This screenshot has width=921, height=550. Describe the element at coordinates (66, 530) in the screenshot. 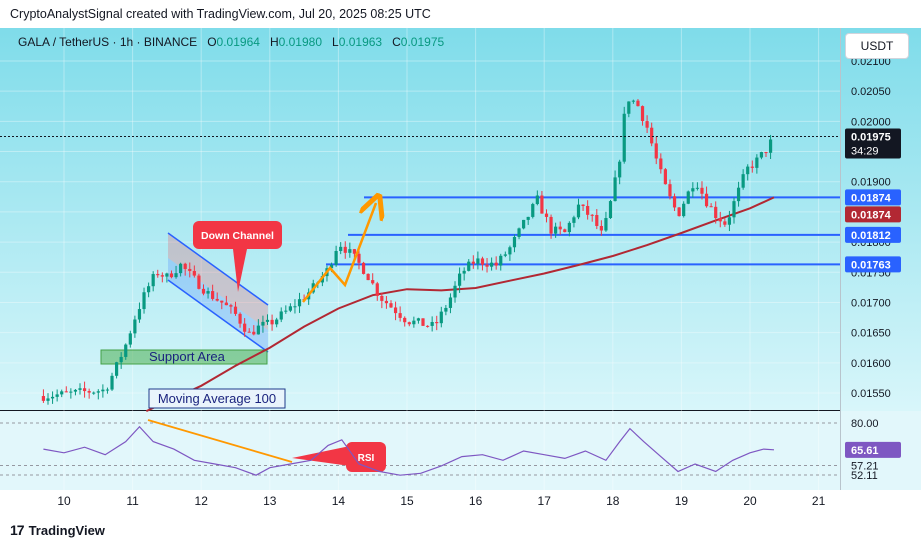

I see `tradingview-brand: TradingView` at that location.